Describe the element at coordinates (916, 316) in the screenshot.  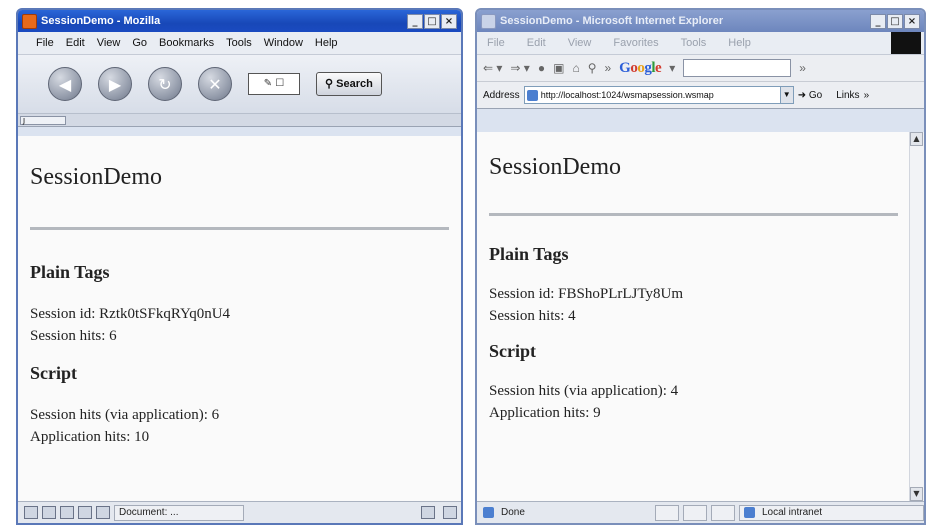
I see `vertical-scrollbar: ▲ ▼` at that location.